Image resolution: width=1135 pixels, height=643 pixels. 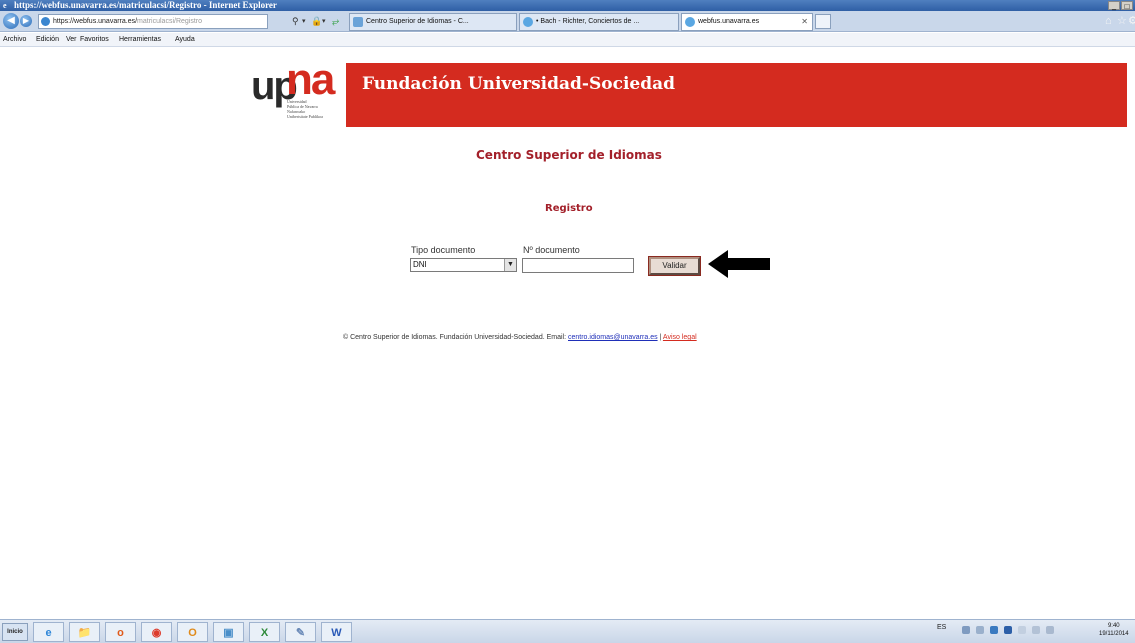 I want to click on close-tab-icon: ✕, so click(x=804, y=22).